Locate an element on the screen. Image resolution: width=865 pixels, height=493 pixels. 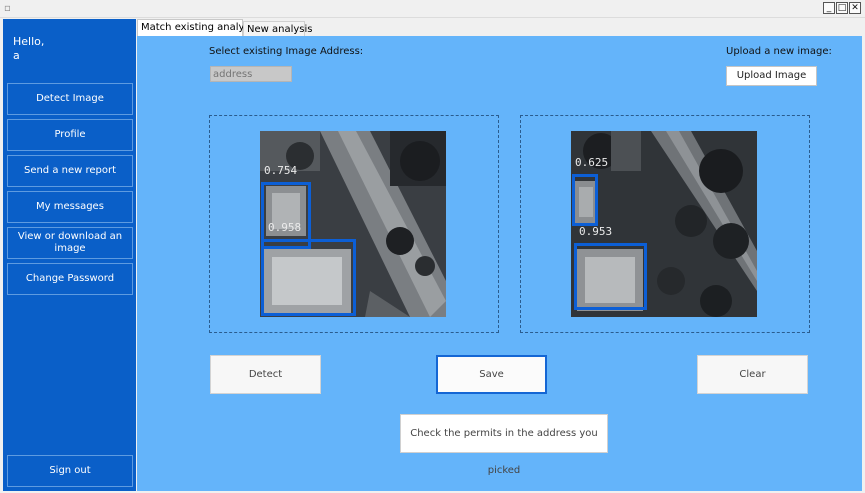
minimize-icon: _ is located at coordinates (829, 8).